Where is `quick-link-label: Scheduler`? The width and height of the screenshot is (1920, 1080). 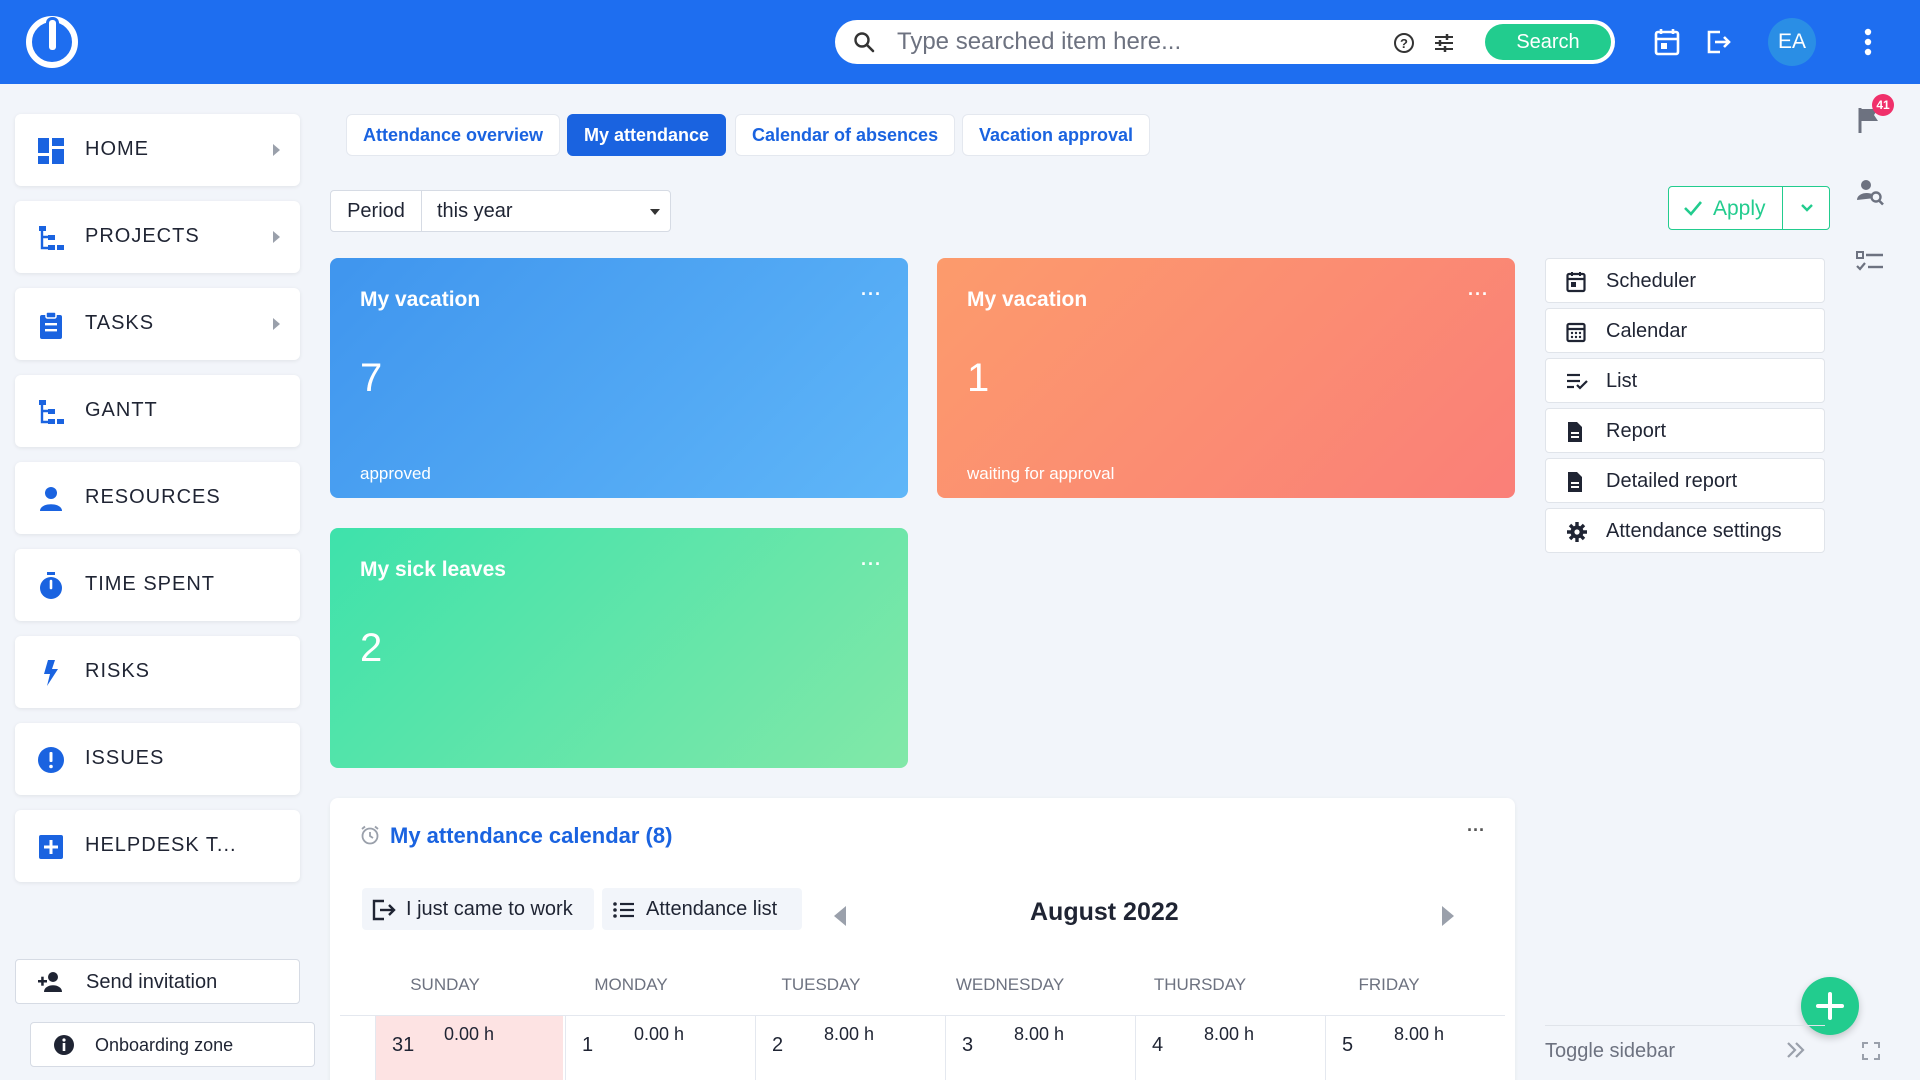 quick-link-label: Scheduler is located at coordinates (1651, 281).